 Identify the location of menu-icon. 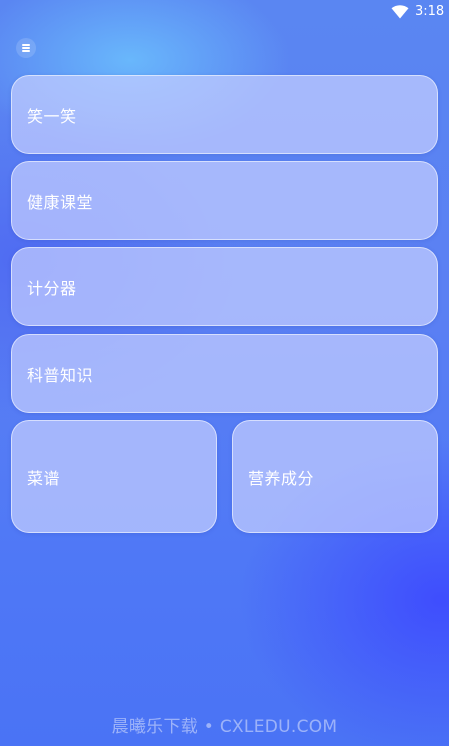
(26, 48).